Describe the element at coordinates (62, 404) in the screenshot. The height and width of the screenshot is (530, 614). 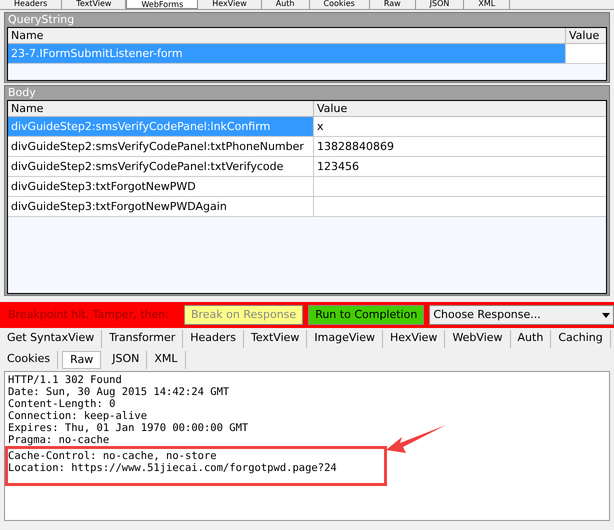
I see `code-line: Content-Length: 0` at that location.